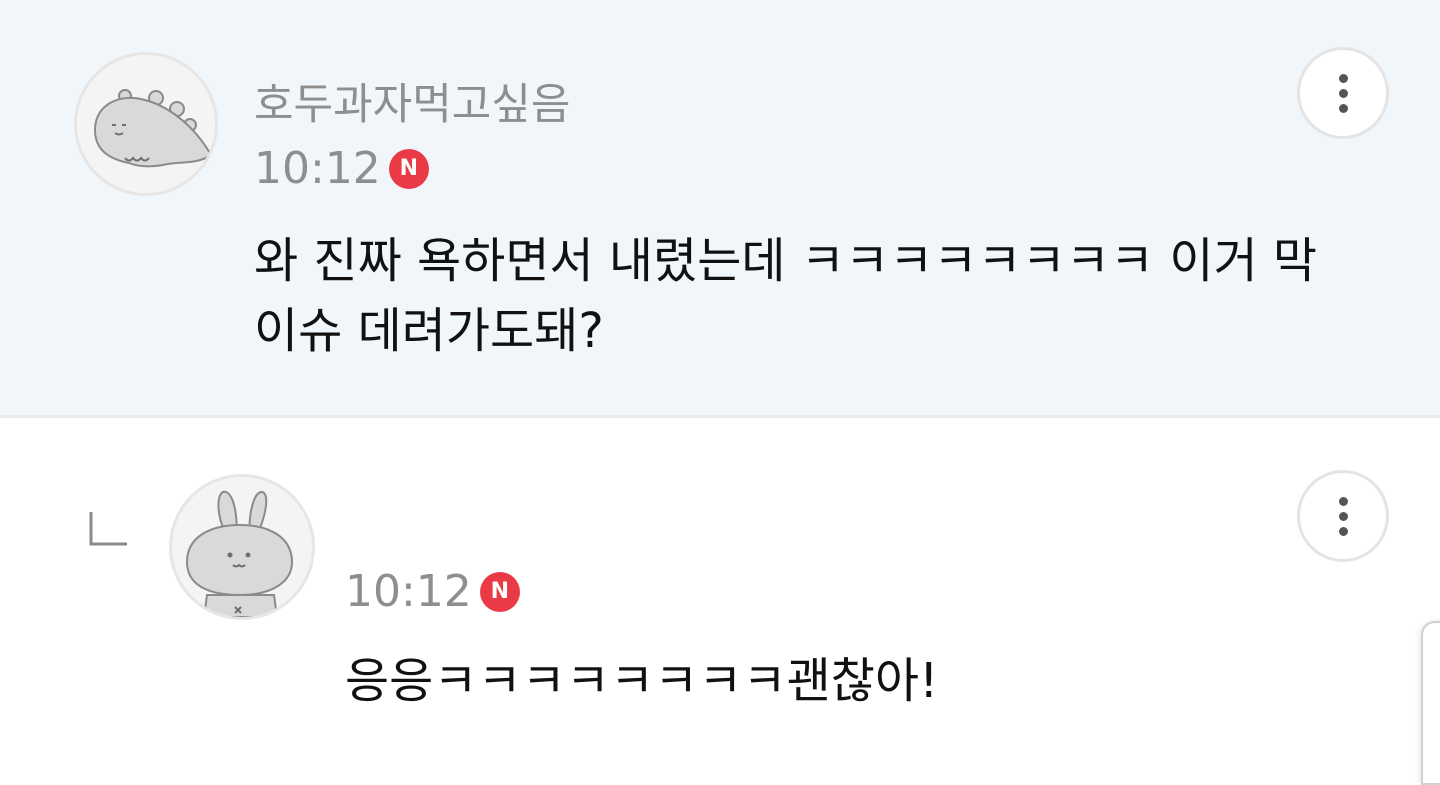  Describe the element at coordinates (108, 529) in the screenshot. I see `reply-indicator-icon` at that location.